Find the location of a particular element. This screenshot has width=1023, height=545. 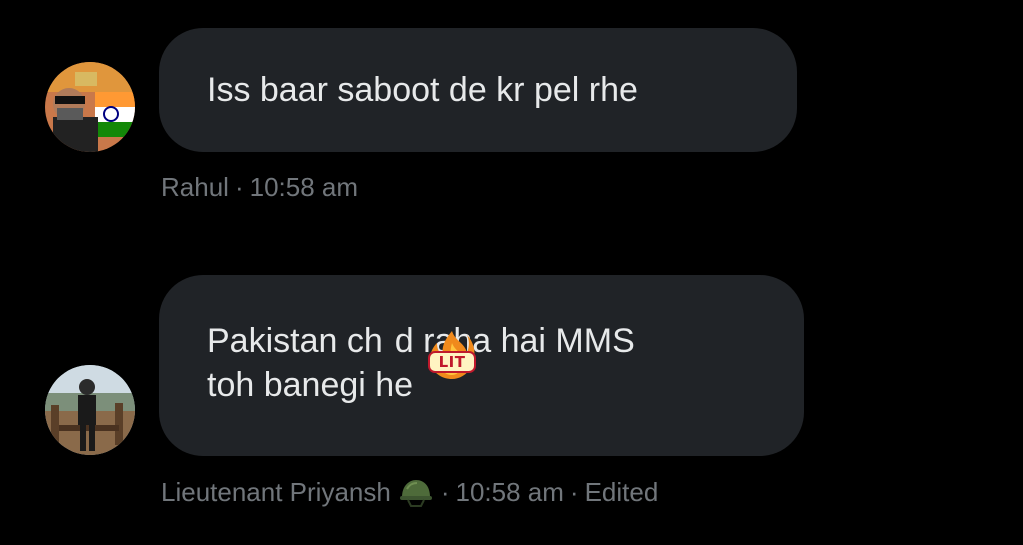

message-line-2: toh banegi he is located at coordinates (310, 385).